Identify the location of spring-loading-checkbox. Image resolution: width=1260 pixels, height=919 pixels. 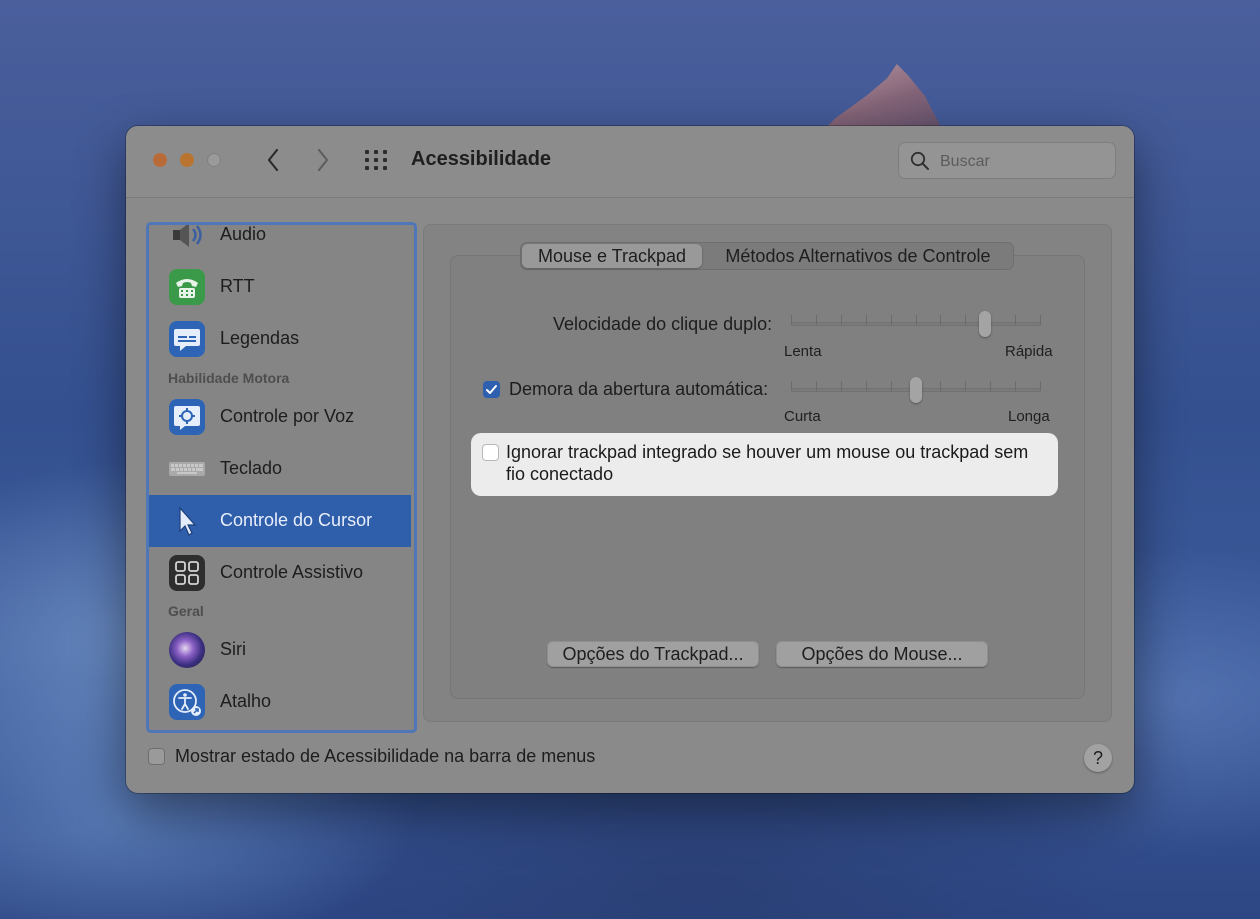
(491, 389).